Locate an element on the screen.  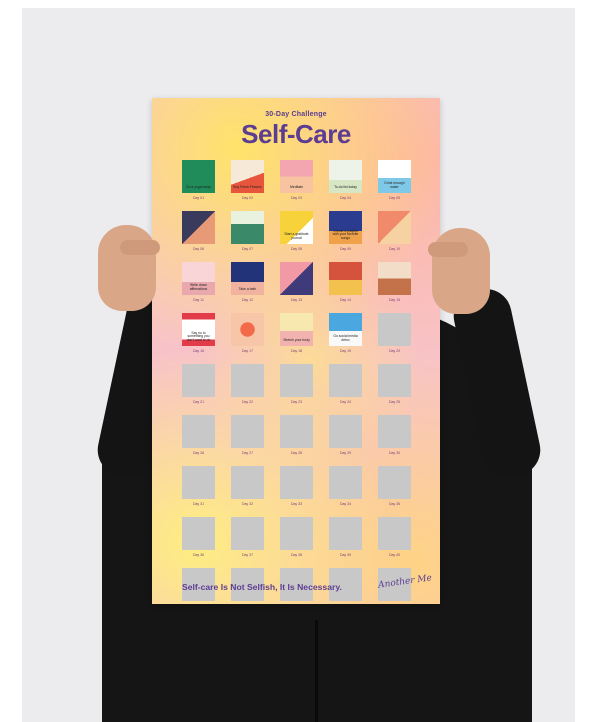
illustration-tile: Write down affirmations is located at coordinates (198, 278).